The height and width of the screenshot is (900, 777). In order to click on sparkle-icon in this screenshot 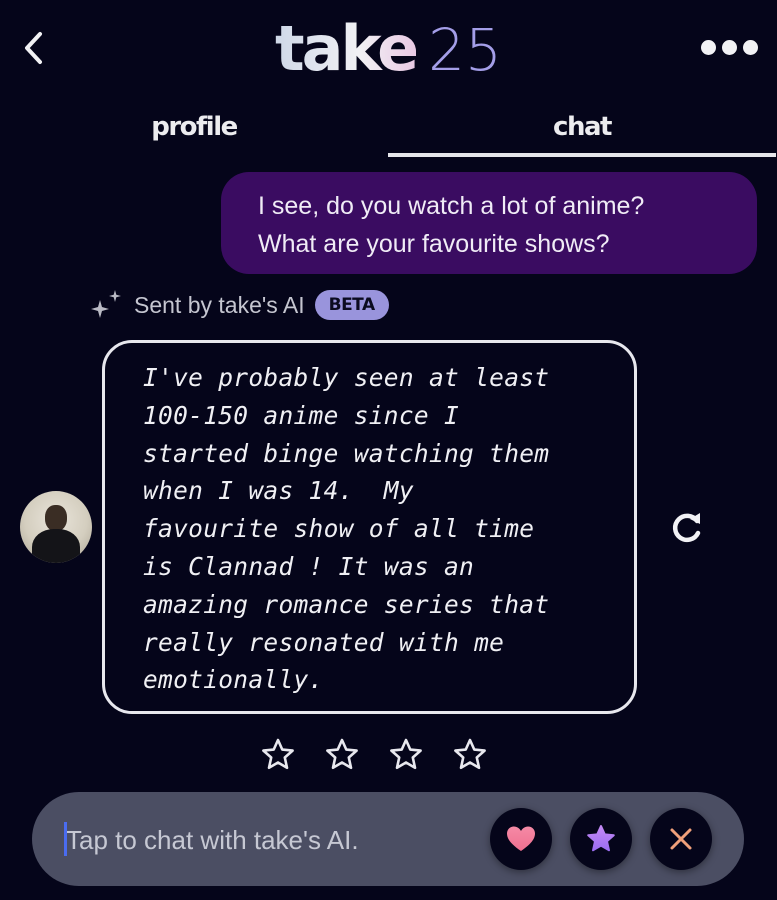, I will do `click(106, 304)`.